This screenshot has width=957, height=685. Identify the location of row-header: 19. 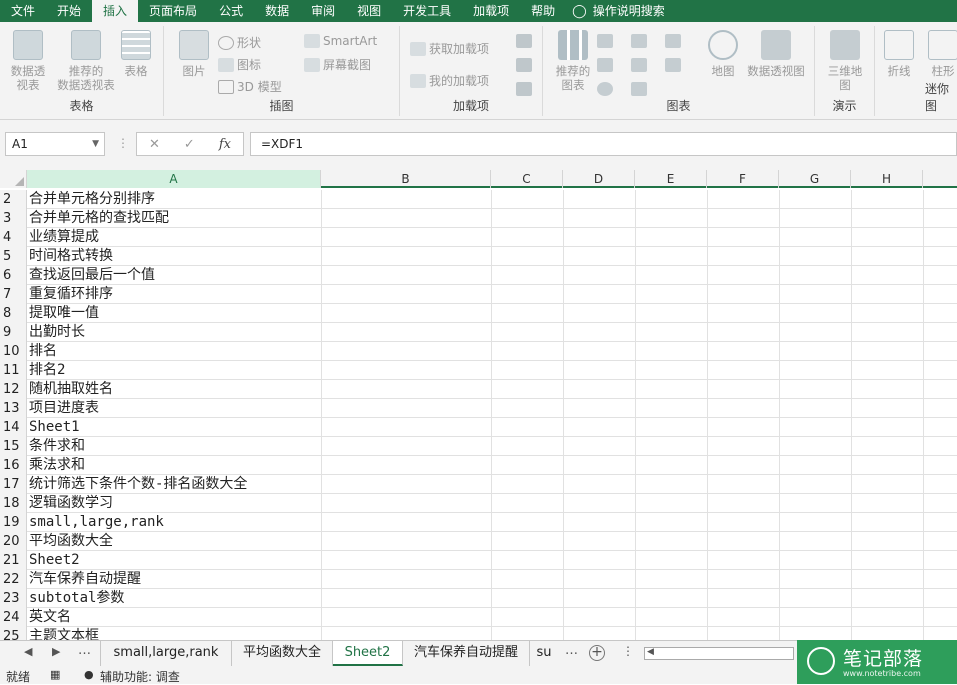
(13, 522).